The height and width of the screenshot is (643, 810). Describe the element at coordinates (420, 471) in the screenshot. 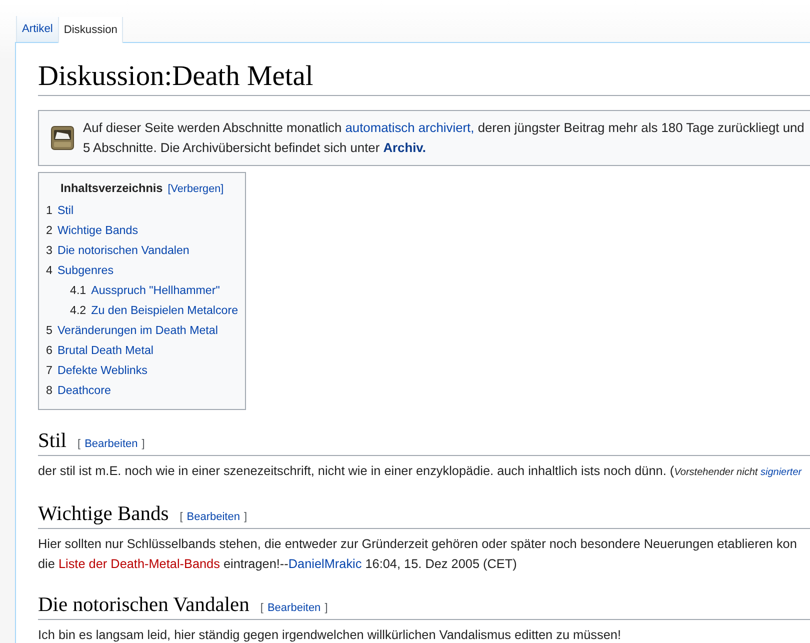

I see `paragraph-text: der stil ist m.E. noch wie in einer szenezeitschrift, nicht wie in einer enzyklopädie. auch inhaltlich ists noch dünn. (Vorstehender nicht signierter` at that location.